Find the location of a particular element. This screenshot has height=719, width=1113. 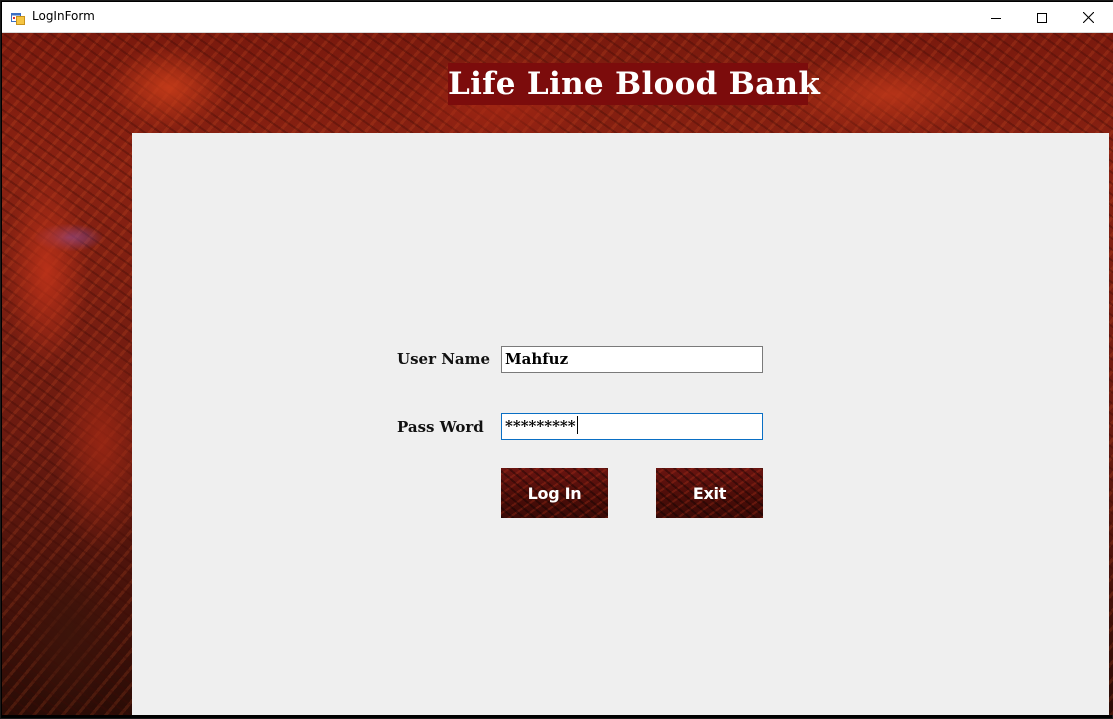

close-button is located at coordinates (1088, 17).